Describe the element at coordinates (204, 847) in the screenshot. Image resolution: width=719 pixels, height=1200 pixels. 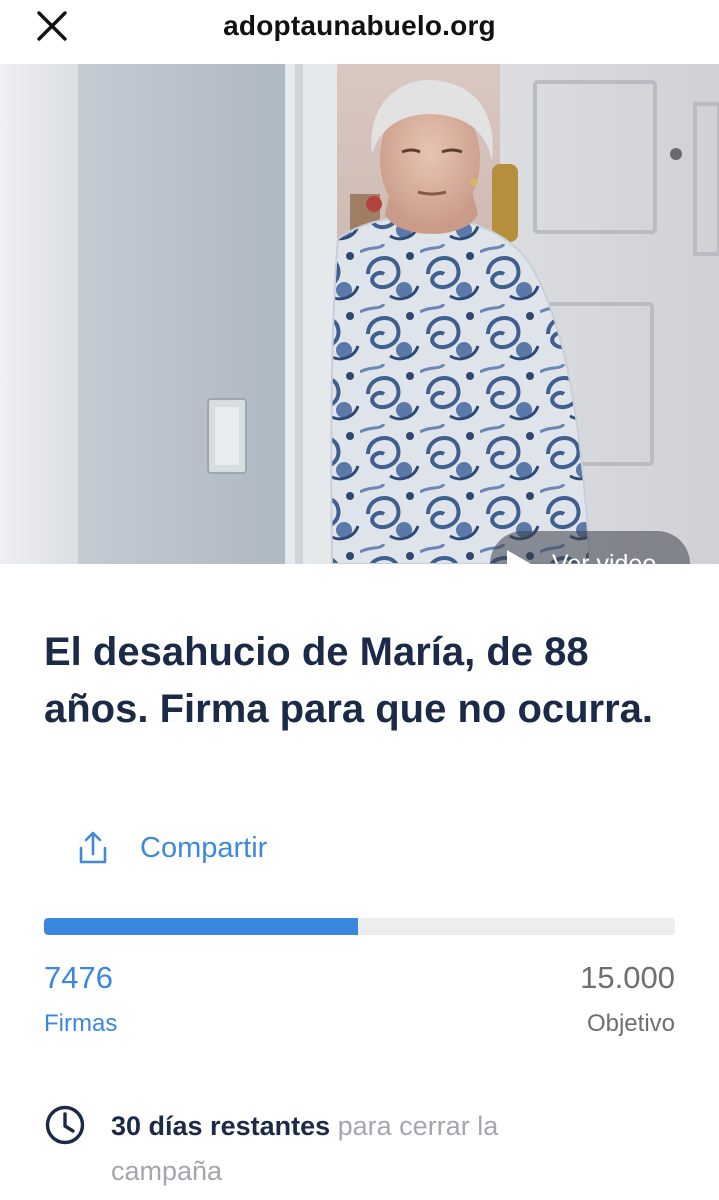
I see `share-label: Compartir` at that location.